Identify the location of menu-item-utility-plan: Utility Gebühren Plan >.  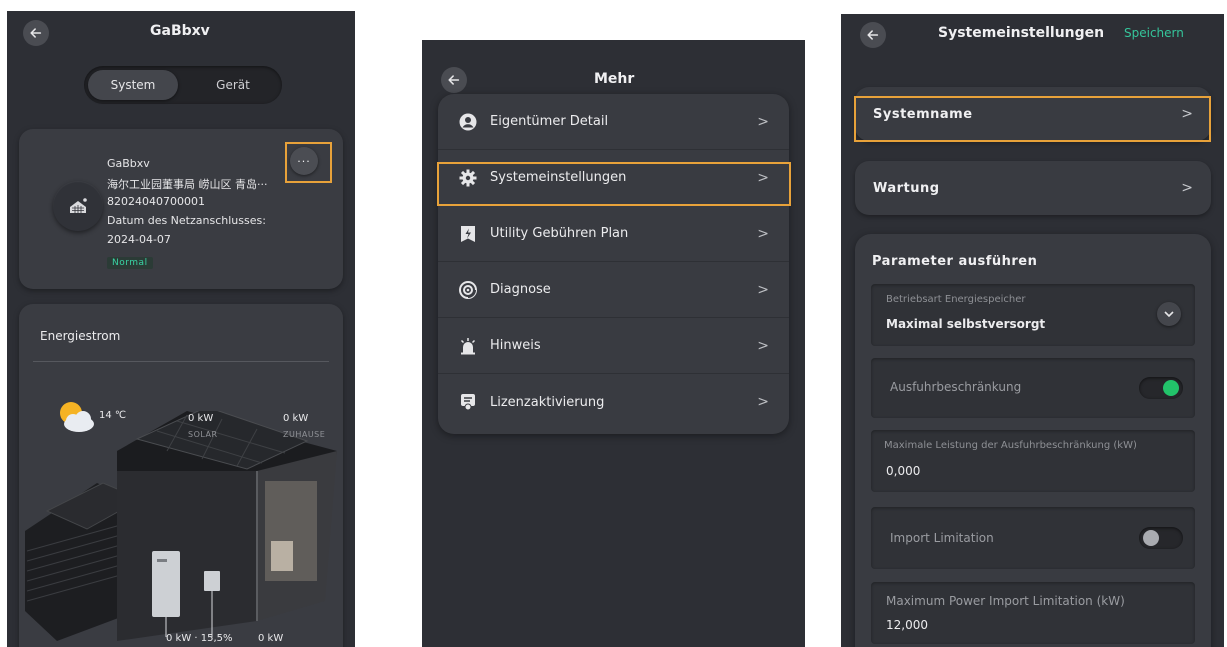
(613, 234).